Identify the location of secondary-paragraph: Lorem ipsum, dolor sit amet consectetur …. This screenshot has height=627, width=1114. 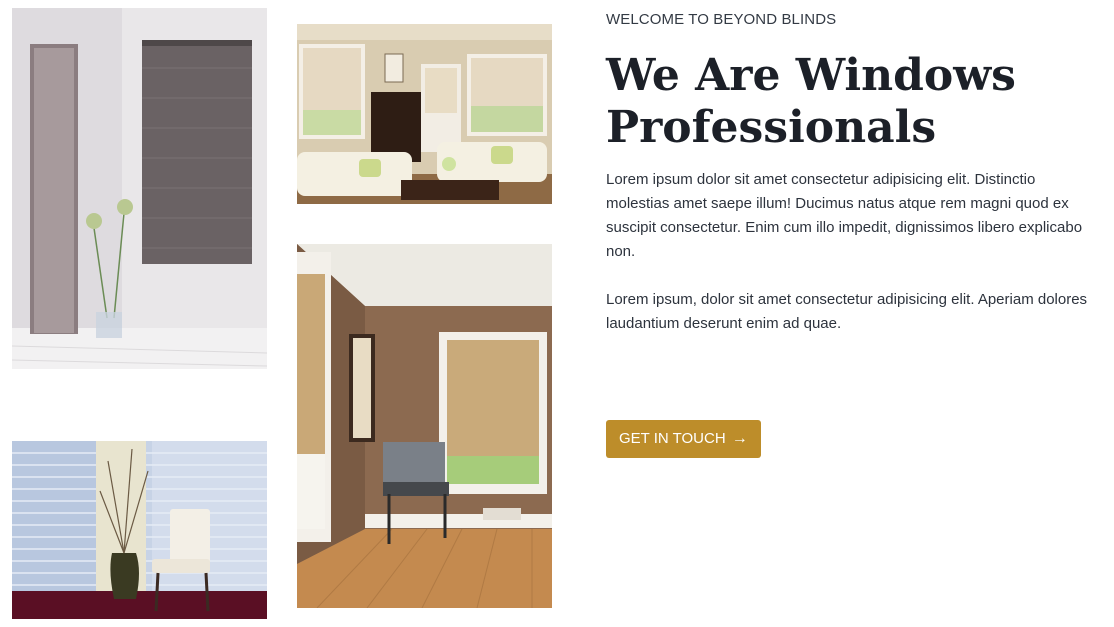
(847, 311).